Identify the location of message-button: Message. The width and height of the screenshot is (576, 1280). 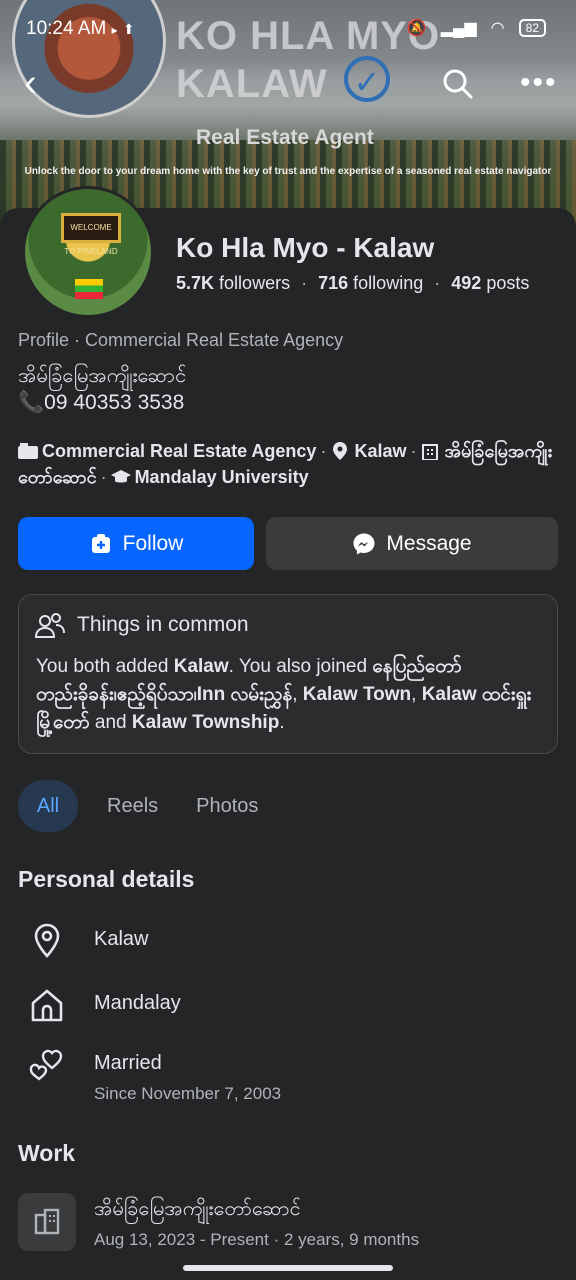
(412, 543).